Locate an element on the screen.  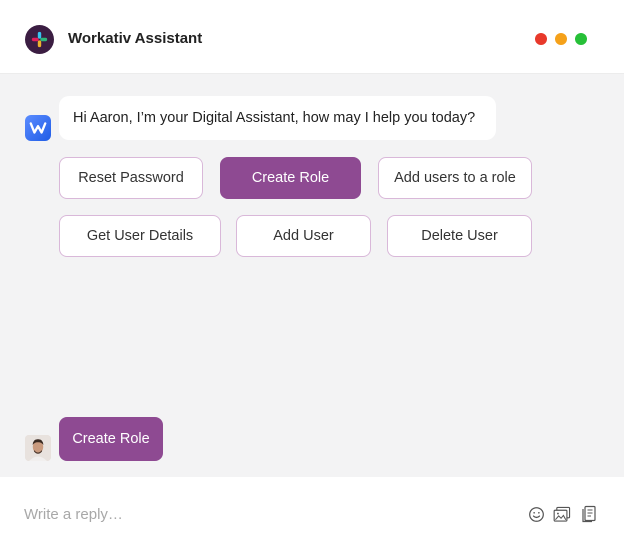
minimize-window-button is located at coordinates (561, 39).